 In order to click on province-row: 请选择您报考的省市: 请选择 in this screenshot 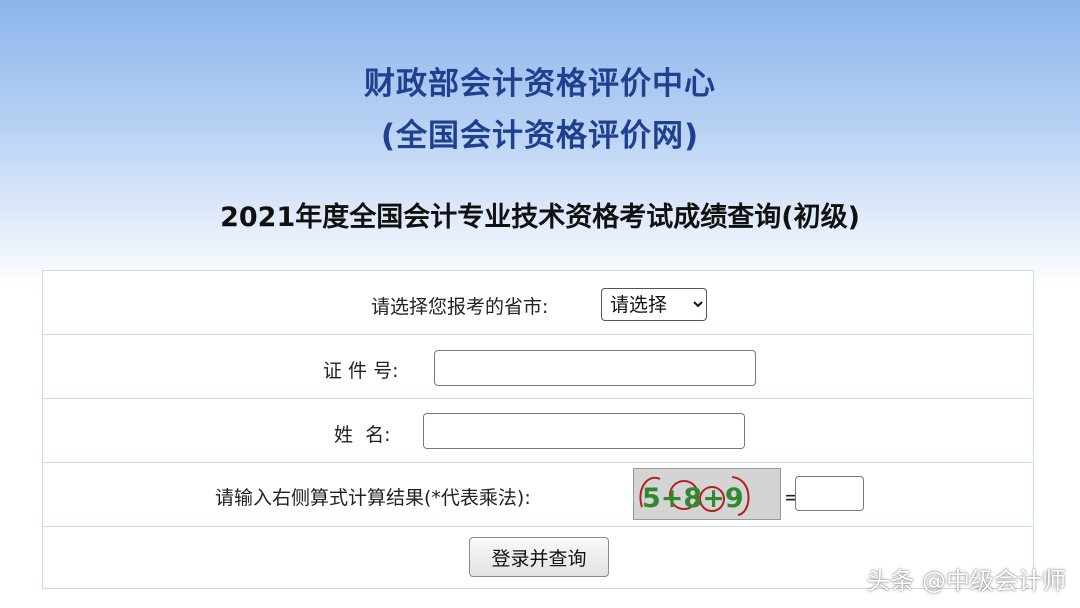, I will do `click(538, 303)`.